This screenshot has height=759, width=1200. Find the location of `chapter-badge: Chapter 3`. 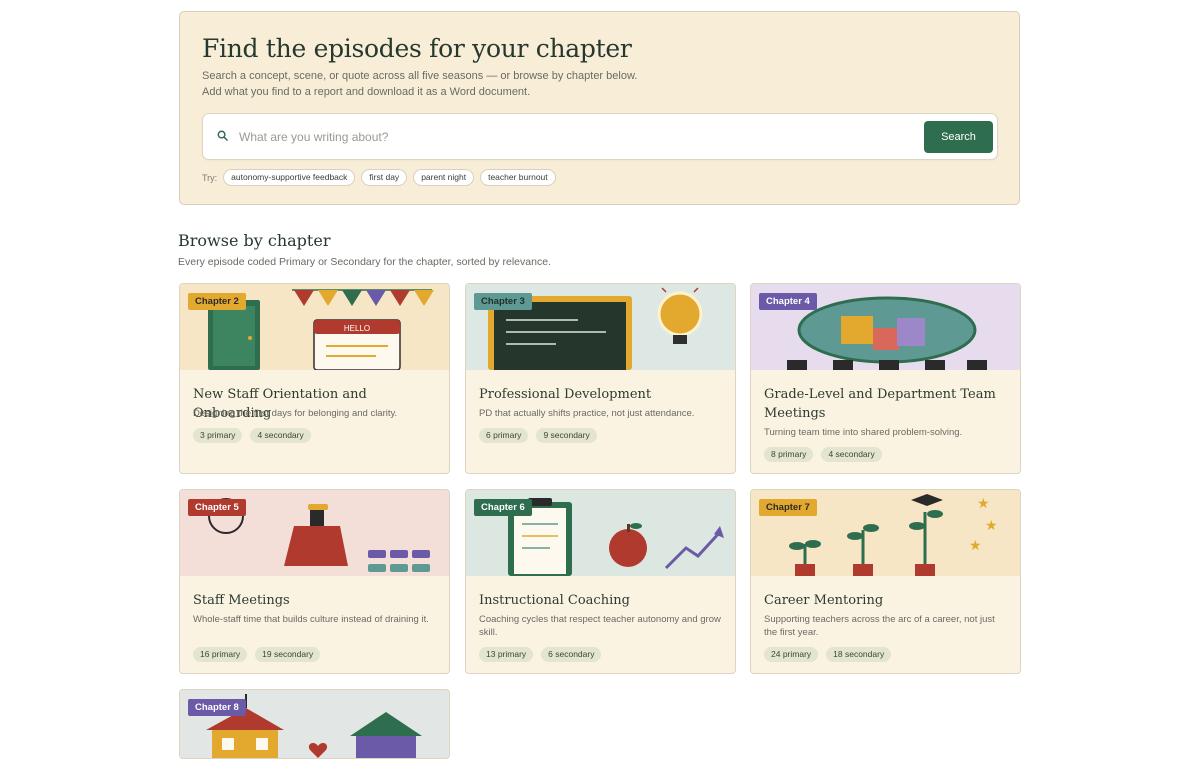

chapter-badge: Chapter 3 is located at coordinates (503, 301).